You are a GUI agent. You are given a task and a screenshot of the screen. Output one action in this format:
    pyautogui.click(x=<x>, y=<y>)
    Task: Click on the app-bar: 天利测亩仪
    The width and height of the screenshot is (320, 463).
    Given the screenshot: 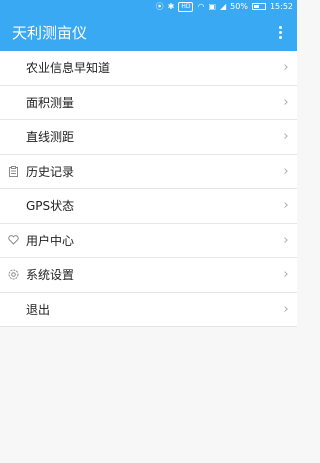 What is the action you would take?
    pyautogui.click(x=148, y=32)
    